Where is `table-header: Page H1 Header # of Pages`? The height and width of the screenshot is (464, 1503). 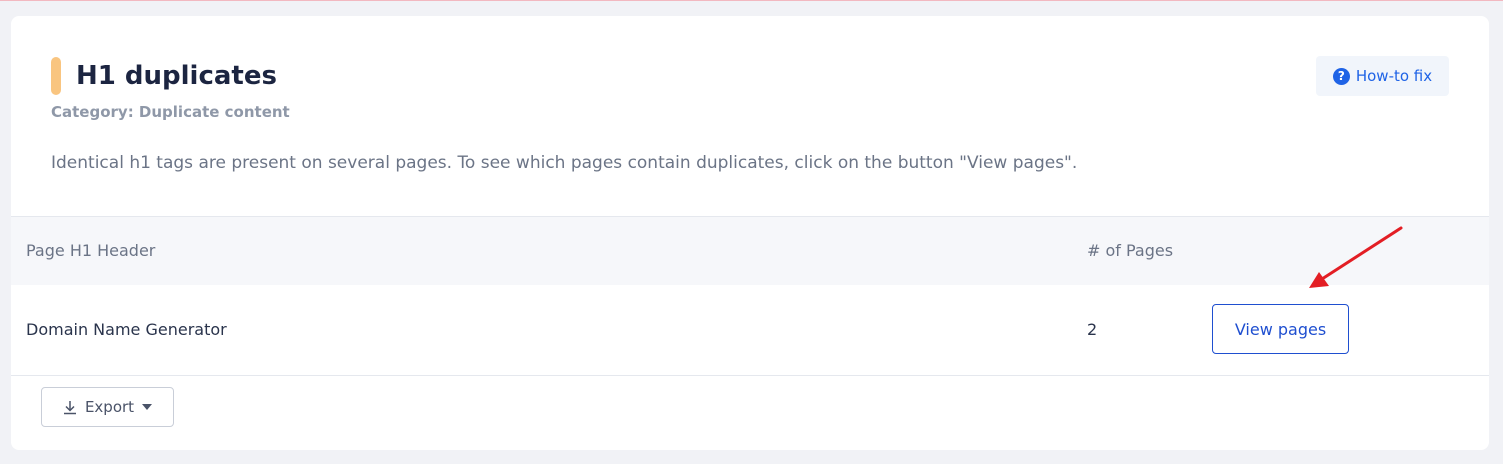 table-header: Page H1 Header # of Pages is located at coordinates (750, 251).